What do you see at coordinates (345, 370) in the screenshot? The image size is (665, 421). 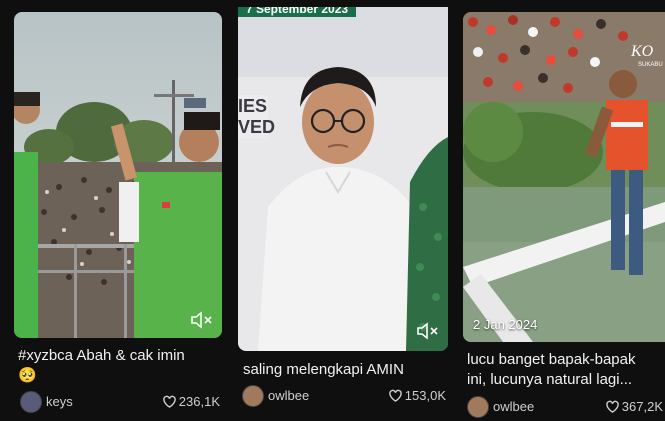 I see `video-caption: saling melengkapi AMIN` at bounding box center [345, 370].